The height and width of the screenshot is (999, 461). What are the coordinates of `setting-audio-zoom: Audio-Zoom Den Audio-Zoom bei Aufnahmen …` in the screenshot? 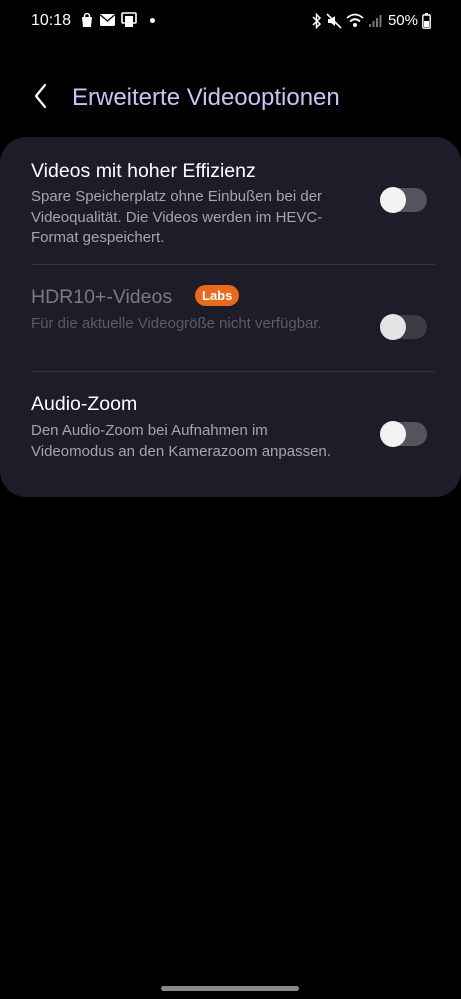 It's located at (230, 434).